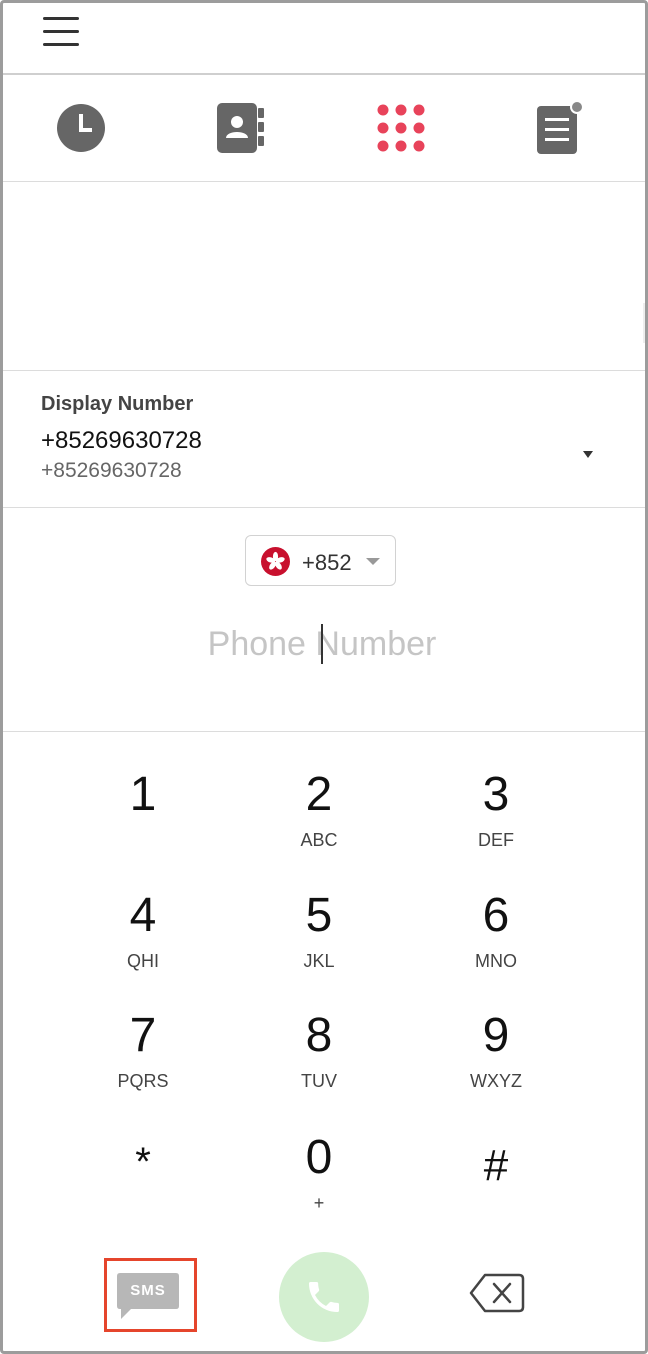  I want to click on key-letters: JKL, so click(319, 961).